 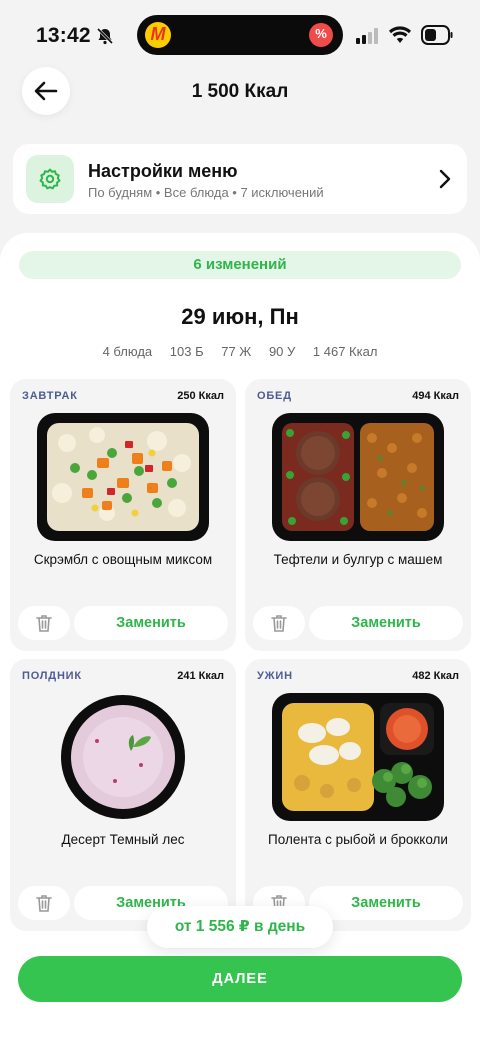 I want to click on meal-kcal: 250 Ккал, so click(x=200, y=396).